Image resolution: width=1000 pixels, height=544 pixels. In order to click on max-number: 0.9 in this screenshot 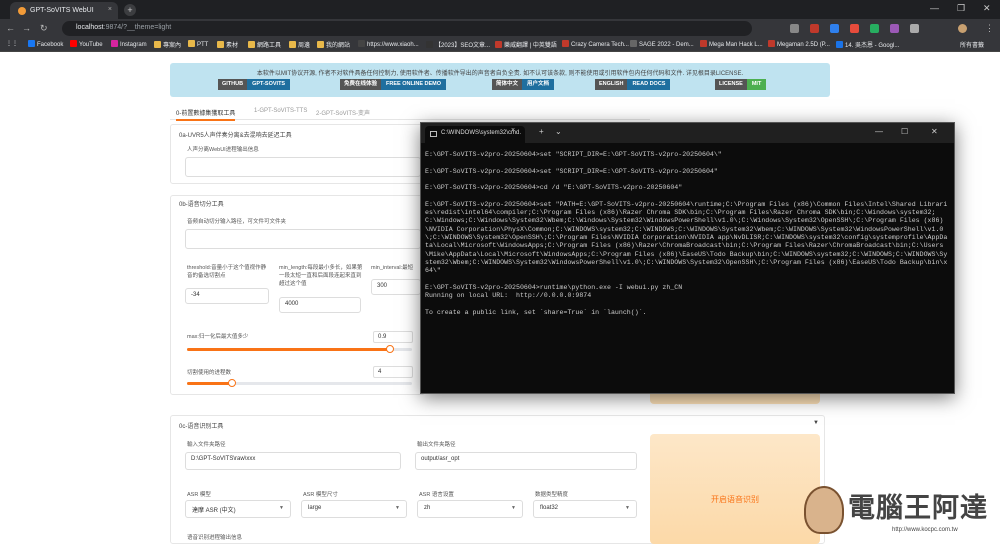, I will do `click(393, 337)`.